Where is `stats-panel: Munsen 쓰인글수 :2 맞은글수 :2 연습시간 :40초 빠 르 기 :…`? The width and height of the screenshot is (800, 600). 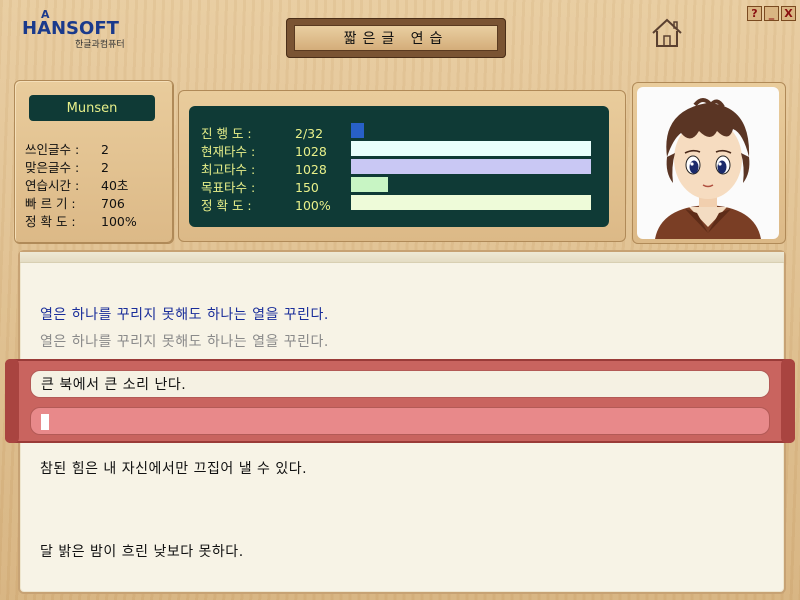 stats-panel: Munsen 쓰인글수 :2 맞은글수 :2 연습시간 :40초 빠 르 기 :… is located at coordinates (94, 162).